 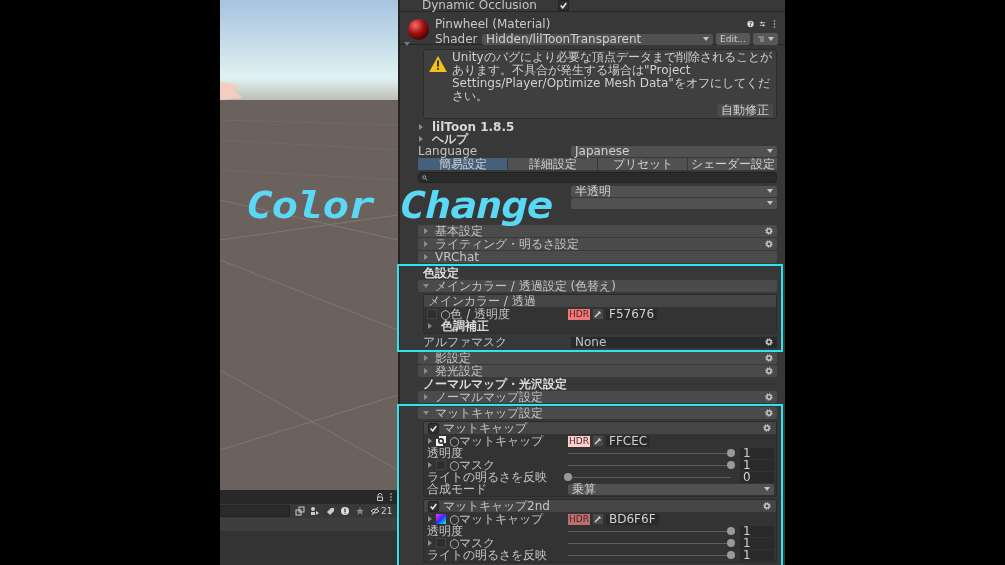 What do you see at coordinates (757, 477) in the screenshot?
I see `number-field: 0` at bounding box center [757, 477].